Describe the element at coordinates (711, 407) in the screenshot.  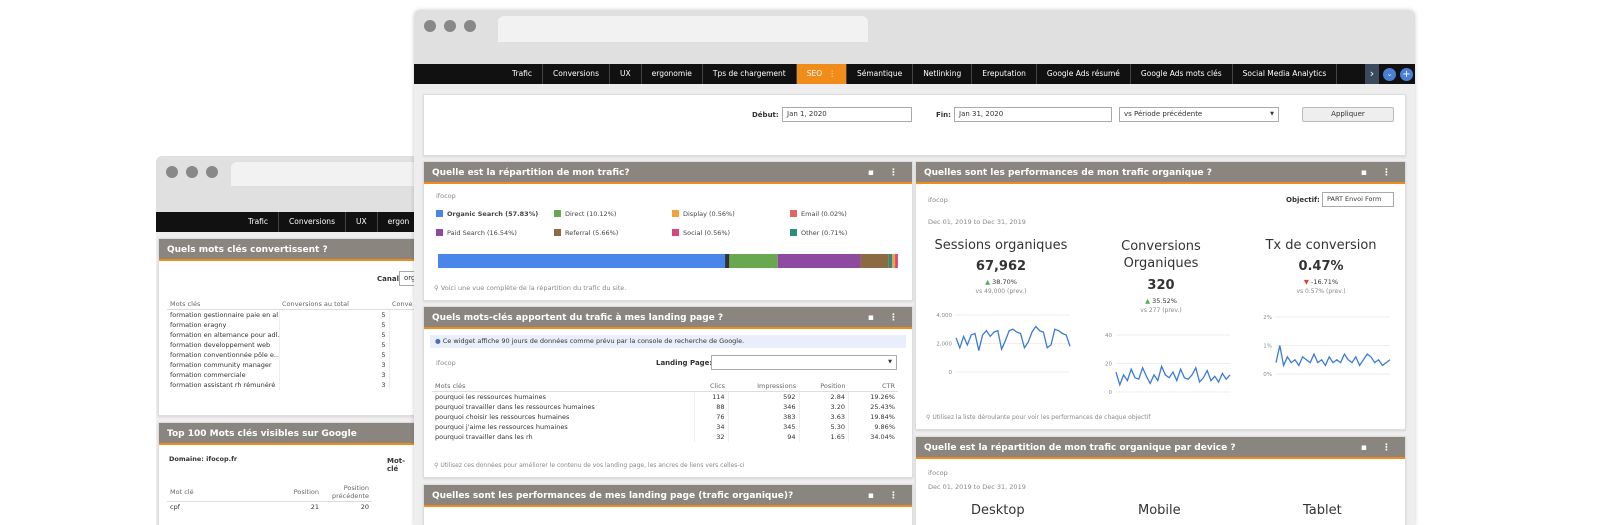
I see `table-cell: 88` at that location.